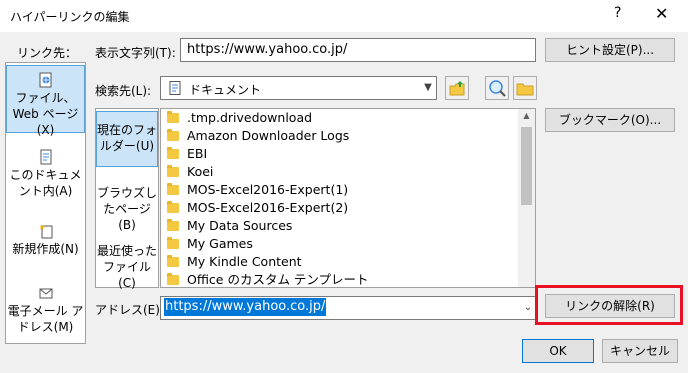 This screenshot has width=688, height=373. Describe the element at coordinates (298, 88) in the screenshot. I see `search-in-dropdown: ドキュメント ▼` at that location.